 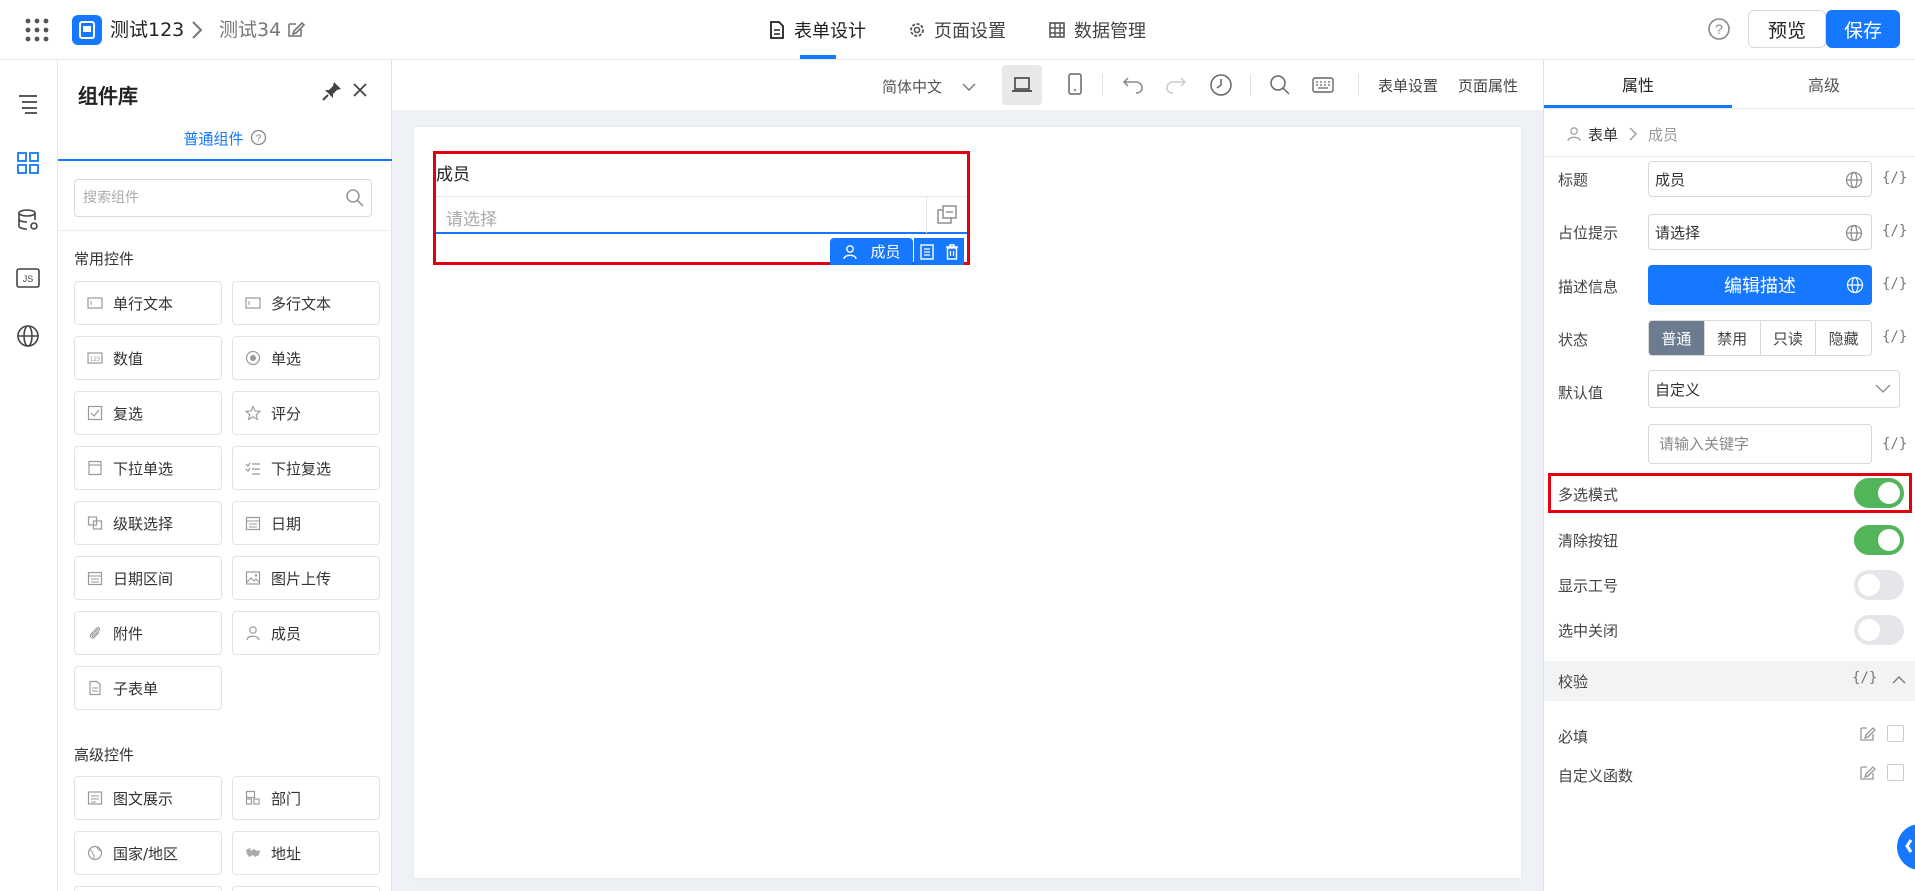 I want to click on component-department: 部门, so click(x=306, y=798).